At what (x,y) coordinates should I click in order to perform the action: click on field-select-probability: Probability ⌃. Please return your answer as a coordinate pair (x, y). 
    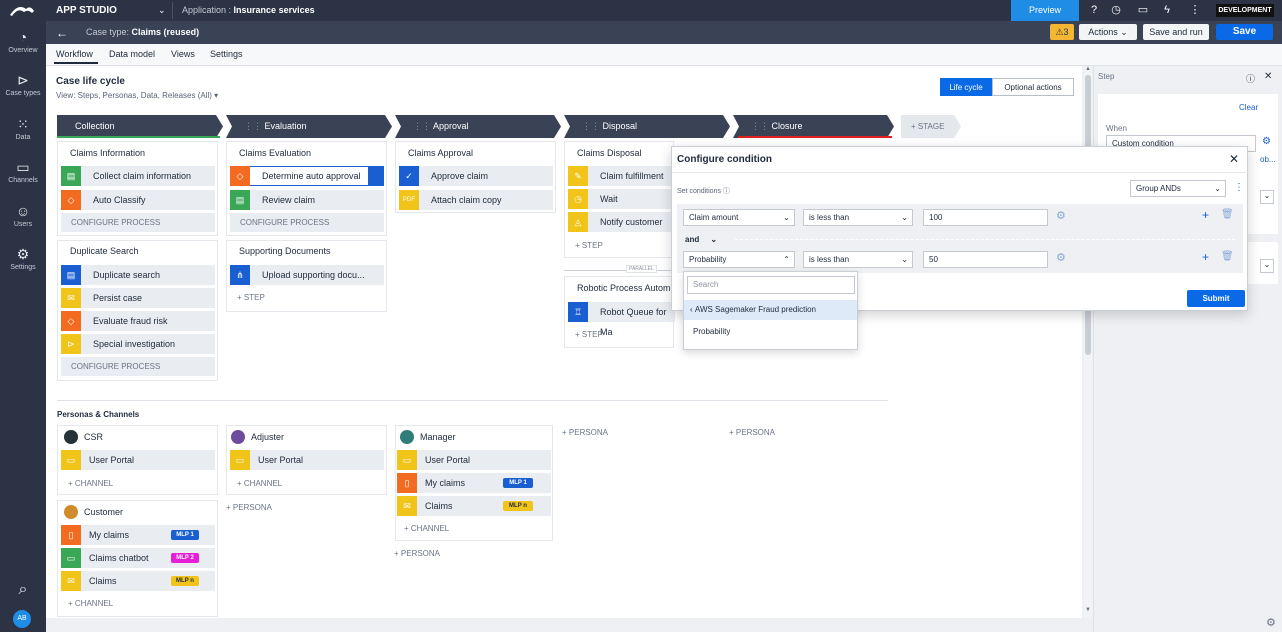
    Looking at the image, I should click on (739, 259).